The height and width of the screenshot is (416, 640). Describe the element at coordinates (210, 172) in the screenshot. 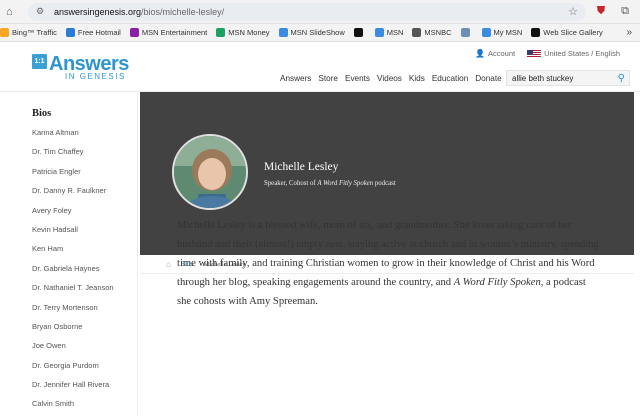

I see `avatar` at that location.